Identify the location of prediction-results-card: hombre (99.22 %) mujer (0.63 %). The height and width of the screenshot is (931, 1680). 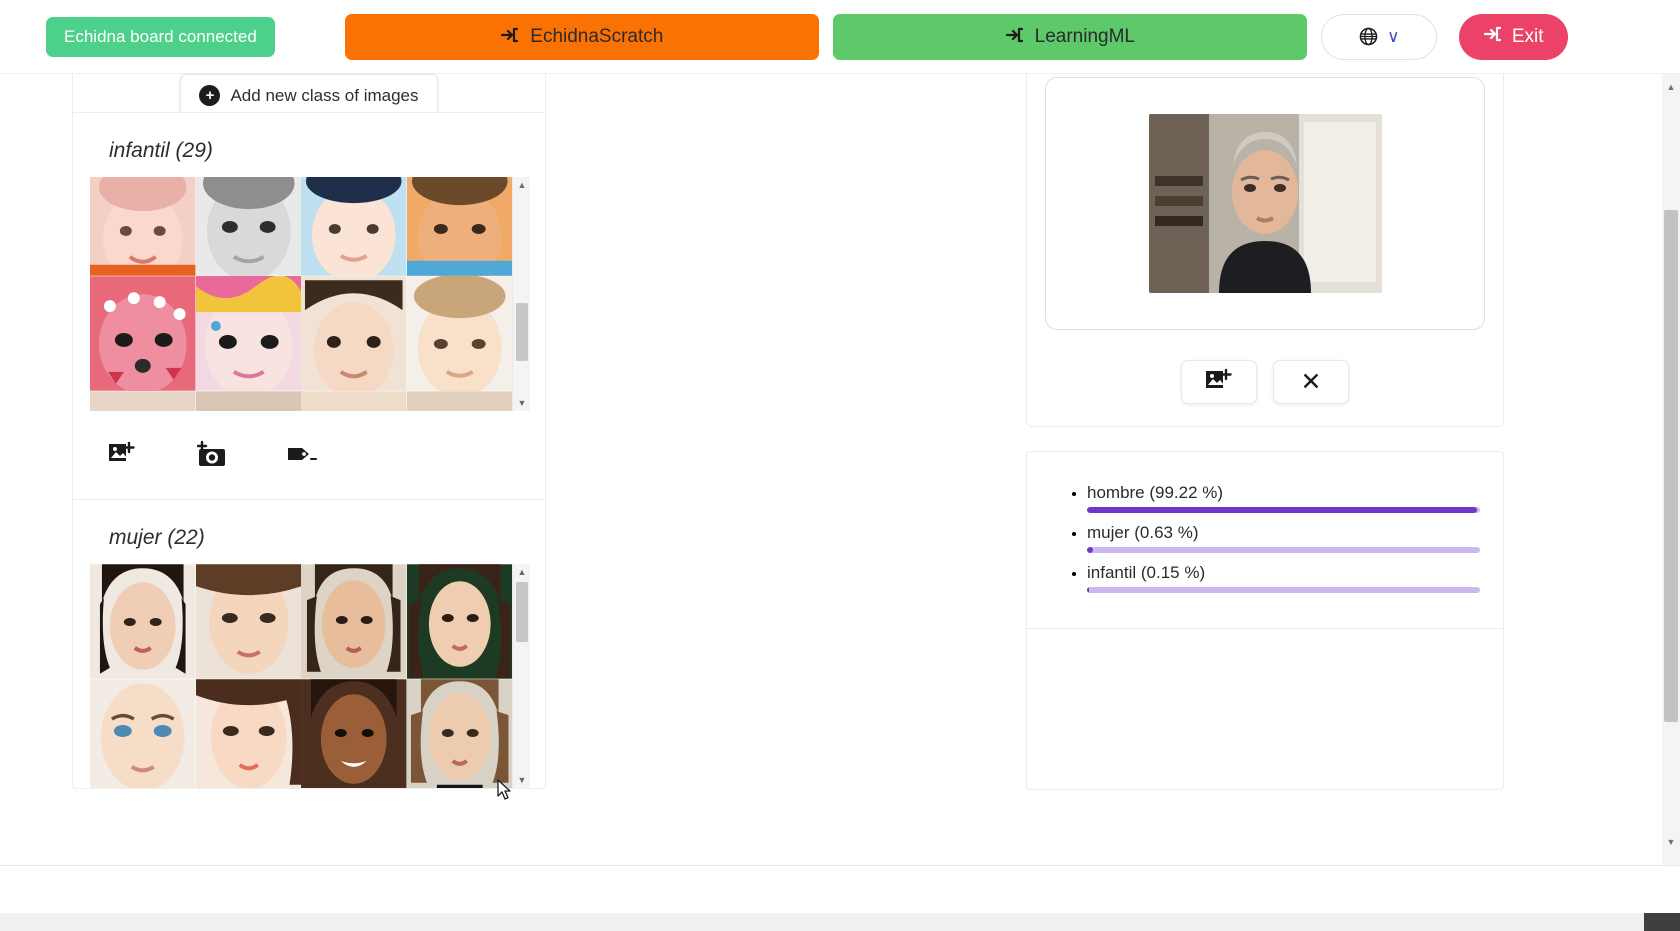
(1265, 621).